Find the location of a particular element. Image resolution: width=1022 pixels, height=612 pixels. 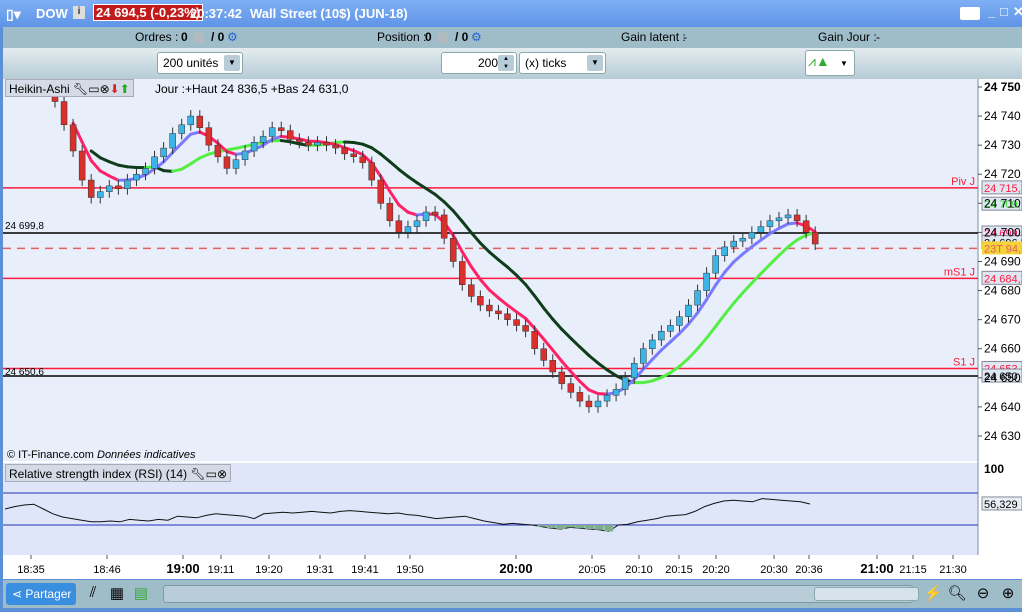

clock: 20:37:42 is located at coordinates (216, 13).